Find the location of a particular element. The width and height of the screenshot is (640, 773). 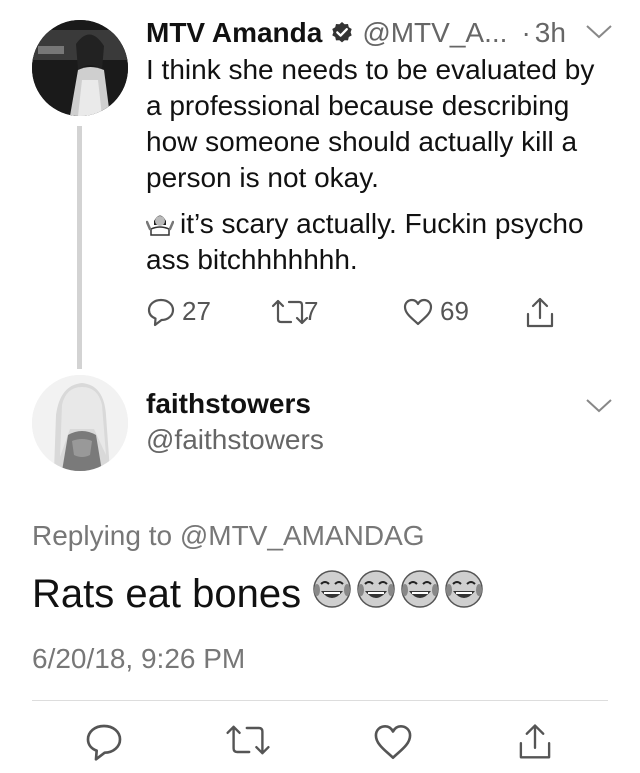

like-count: 69 is located at coordinates (454, 311).